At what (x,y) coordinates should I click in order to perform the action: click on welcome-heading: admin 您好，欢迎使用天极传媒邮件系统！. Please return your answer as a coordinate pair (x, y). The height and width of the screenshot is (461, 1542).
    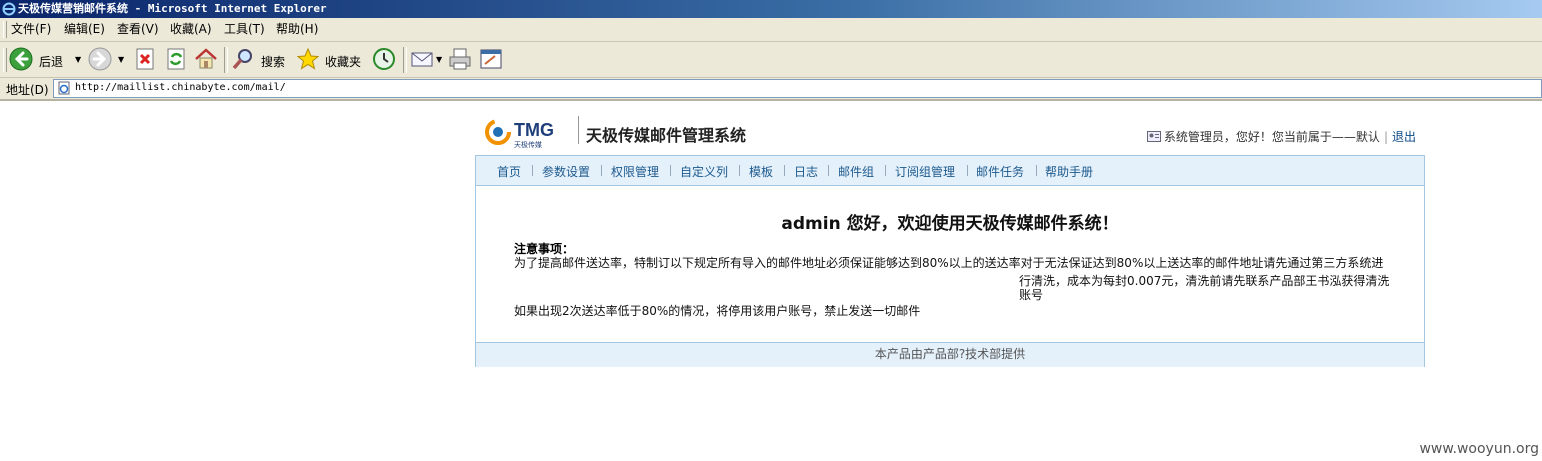
    Looking at the image, I should click on (950, 224).